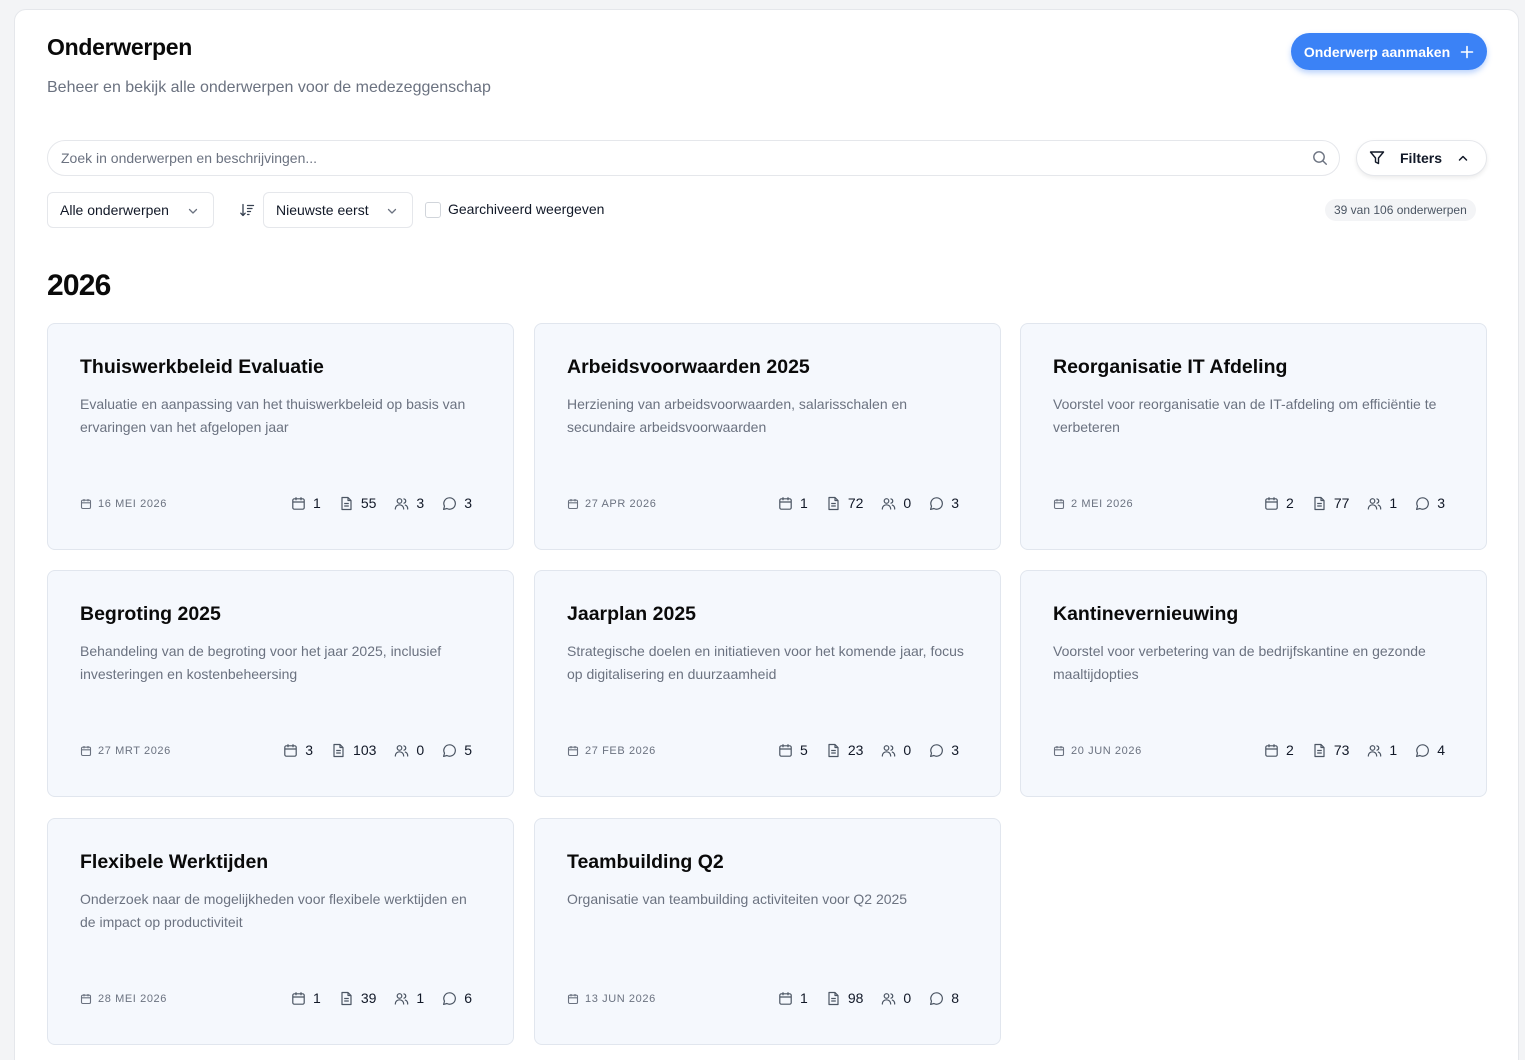 The width and height of the screenshot is (1525, 1060). I want to click on stat-meetings-value: 3, so click(309, 750).